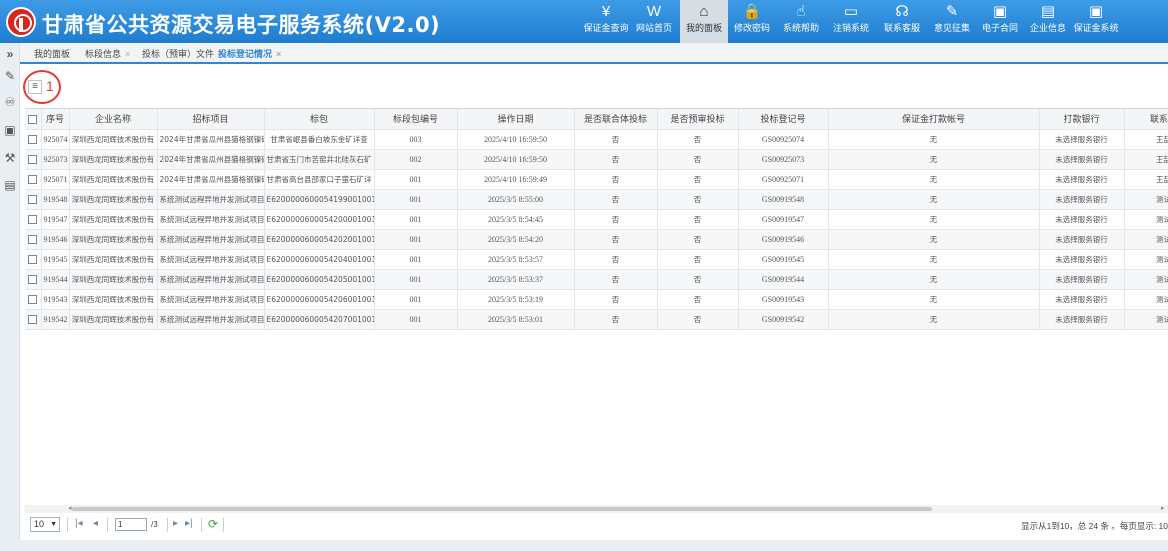  I want to click on table-cell: E6200000600054206001001系统, so click(319, 299).